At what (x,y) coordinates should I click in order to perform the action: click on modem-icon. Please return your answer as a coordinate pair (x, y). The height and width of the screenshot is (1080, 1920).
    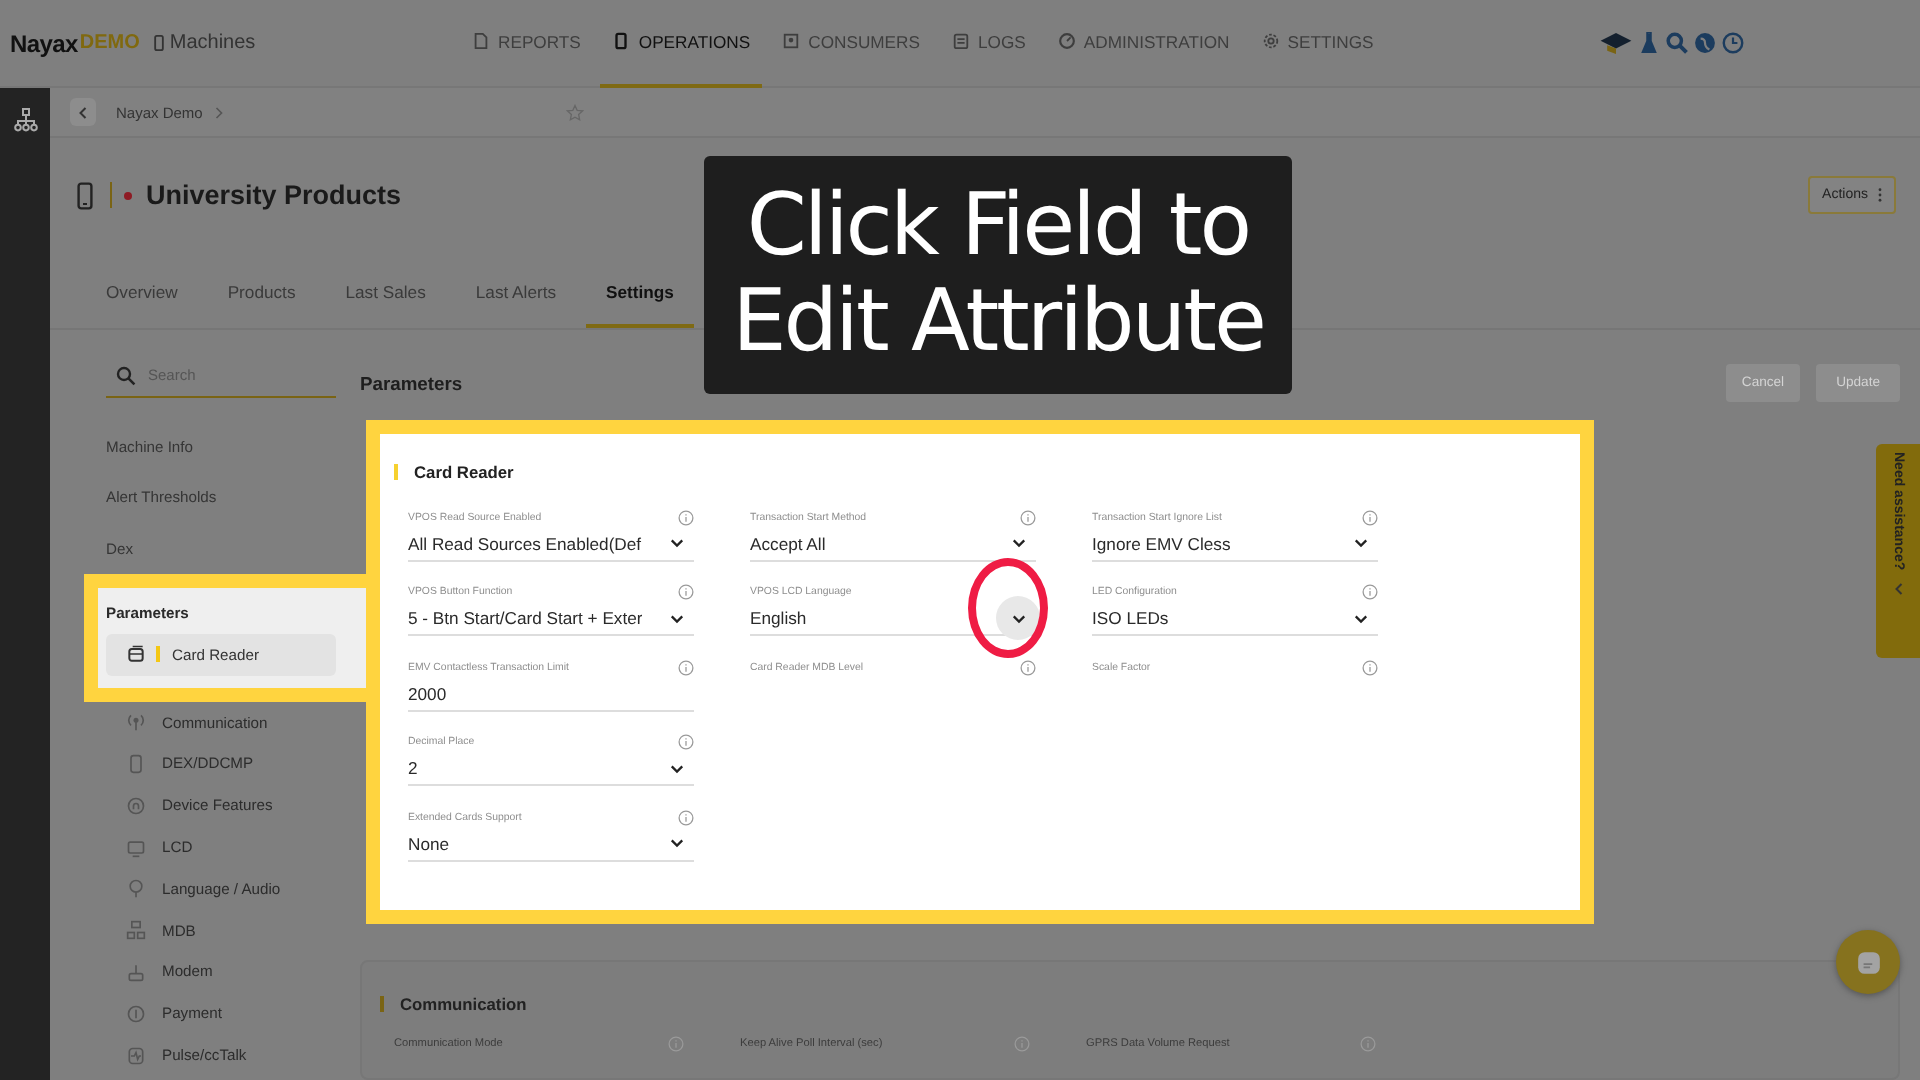
    Looking at the image, I should click on (136, 971).